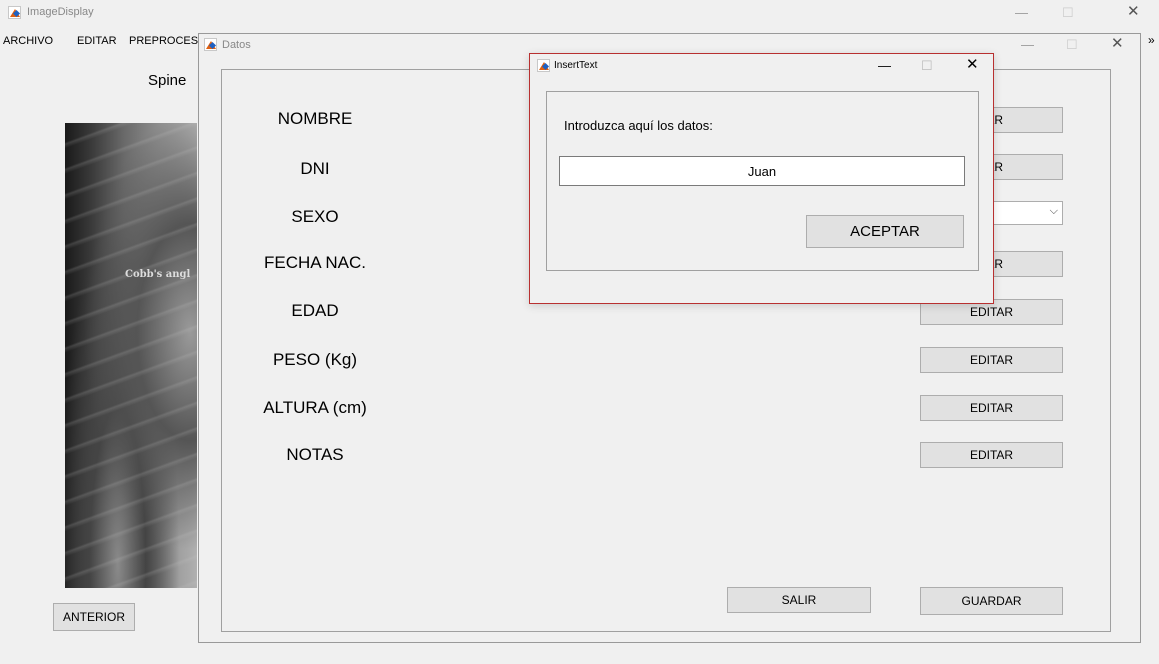 The height and width of the screenshot is (664, 1159). What do you see at coordinates (60, 12) in the screenshot?
I see `main-window-title: ImageDisplay` at bounding box center [60, 12].